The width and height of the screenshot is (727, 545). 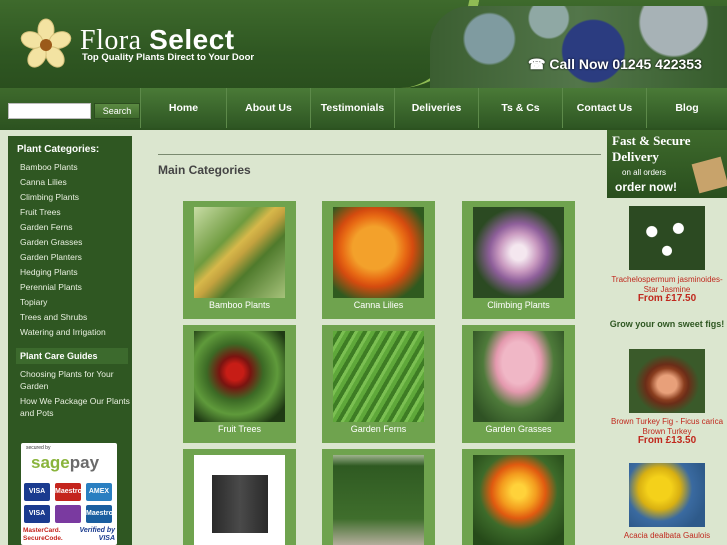 I want to click on search-button: Search, so click(x=117, y=111).